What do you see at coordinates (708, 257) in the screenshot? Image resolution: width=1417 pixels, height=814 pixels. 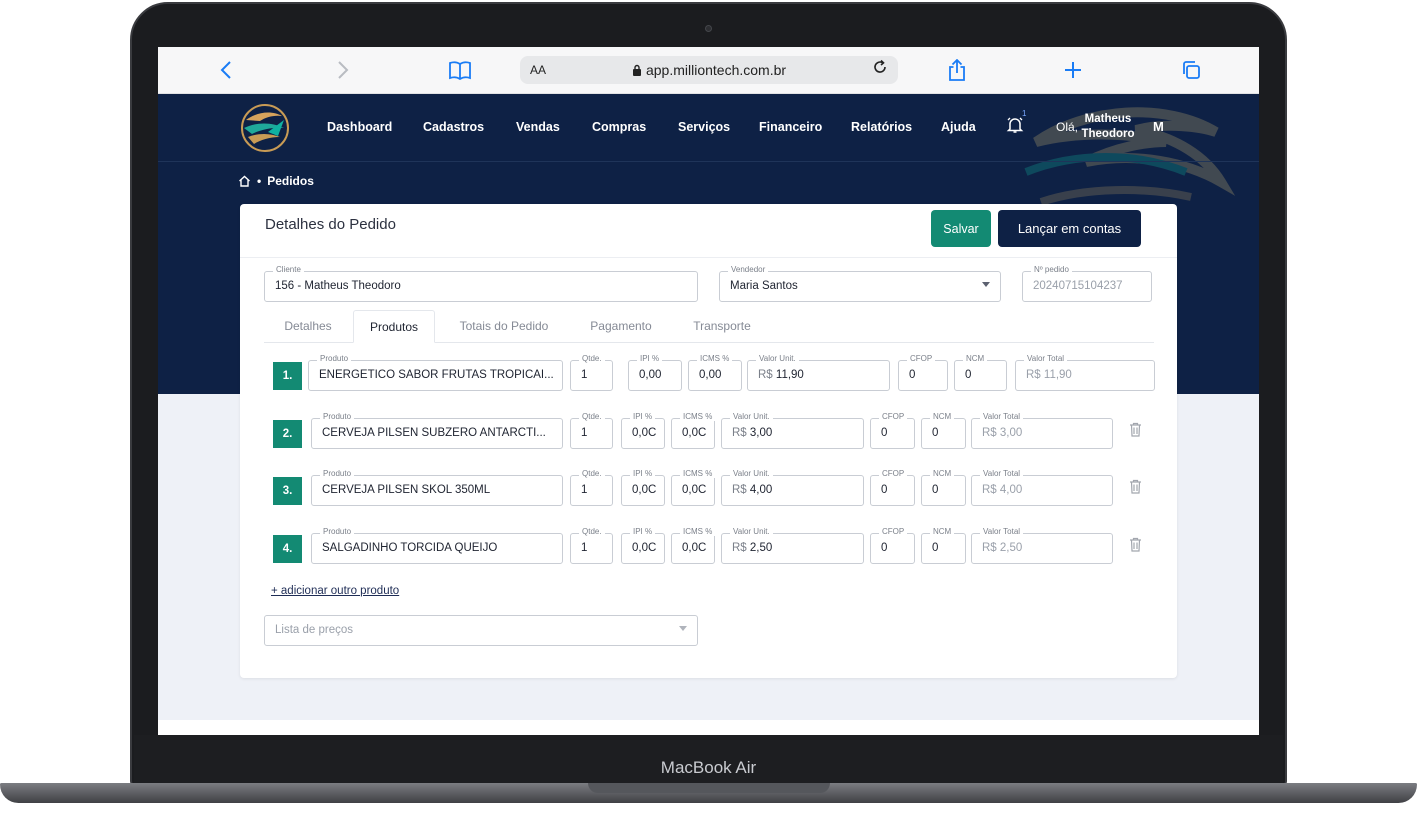 I see `card-header-divider` at bounding box center [708, 257].